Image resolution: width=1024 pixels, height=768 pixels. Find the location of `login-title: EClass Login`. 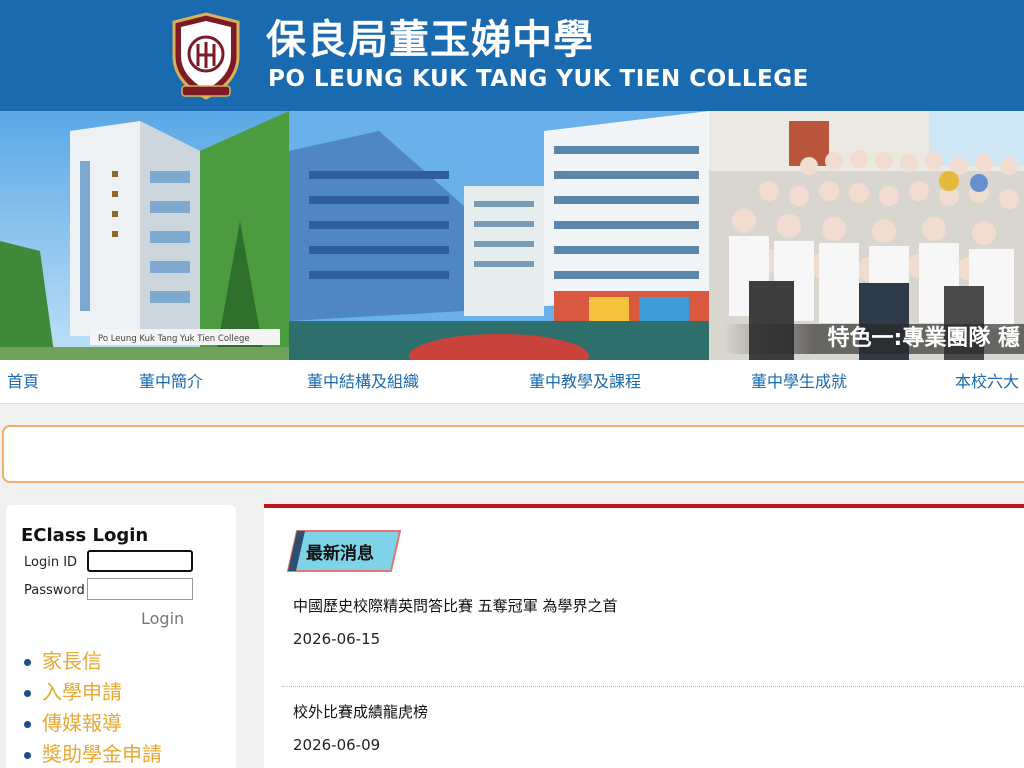

login-title: EClass Login is located at coordinates (85, 535).